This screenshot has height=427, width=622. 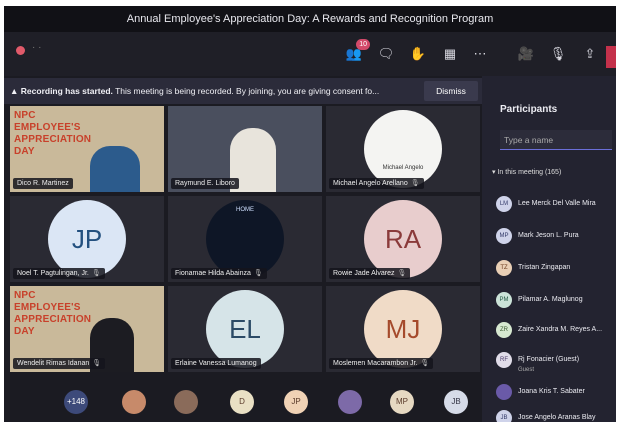 What do you see at coordinates (216, 363) in the screenshot?
I see `participant-name-label: Erlaine Vanessa Lumanog` at bounding box center [216, 363].